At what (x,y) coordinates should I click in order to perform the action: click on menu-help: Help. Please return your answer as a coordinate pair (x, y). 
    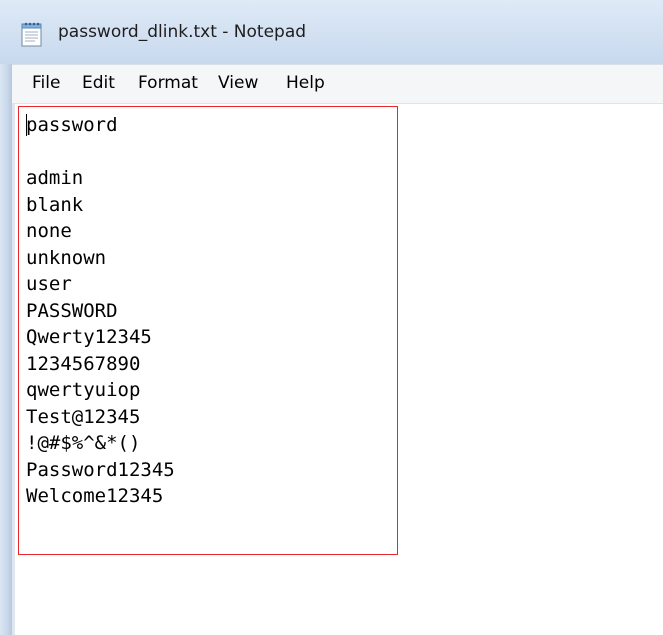
    Looking at the image, I should click on (305, 83).